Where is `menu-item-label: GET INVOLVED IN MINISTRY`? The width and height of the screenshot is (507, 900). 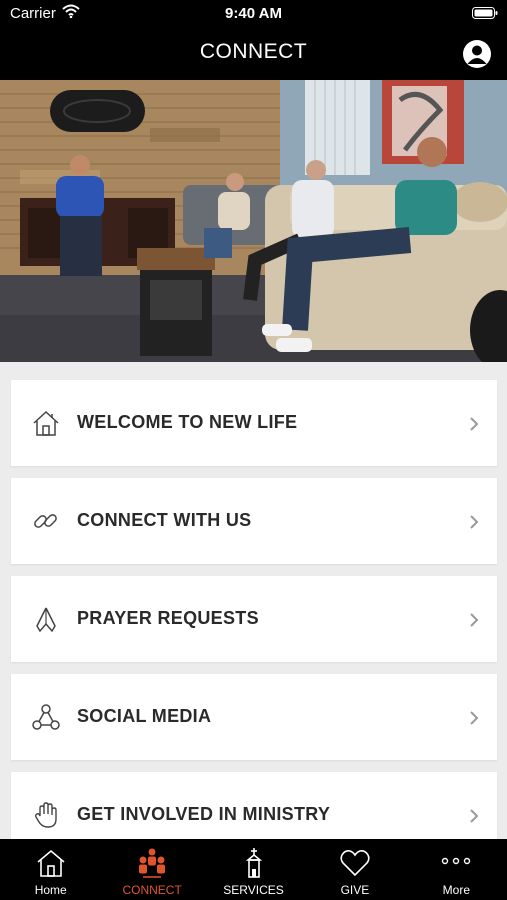
menu-item-label: GET INVOLVED IN MINISTRY is located at coordinates (204, 814).